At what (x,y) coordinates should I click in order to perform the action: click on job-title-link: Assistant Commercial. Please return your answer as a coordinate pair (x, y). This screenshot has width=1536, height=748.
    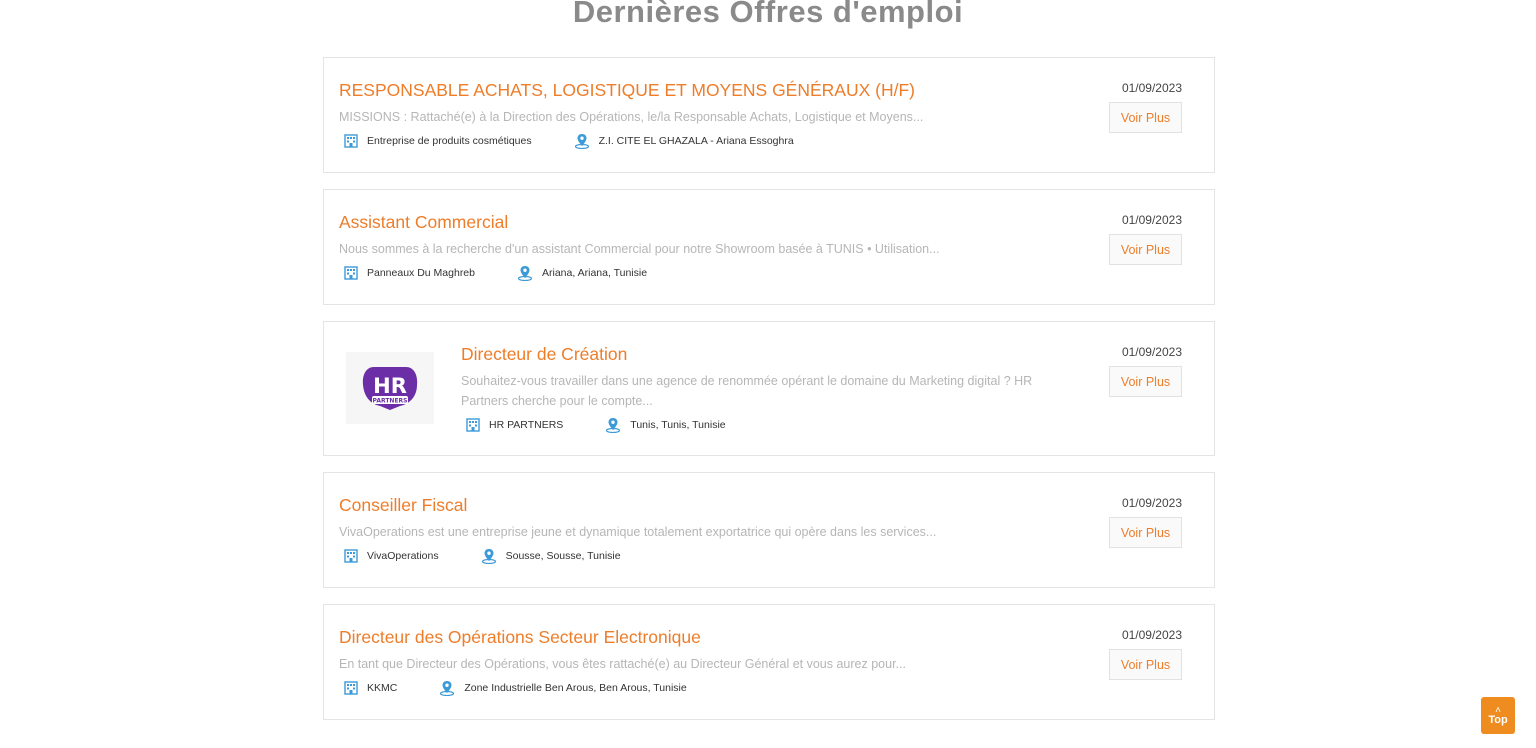
    Looking at the image, I should click on (701, 222).